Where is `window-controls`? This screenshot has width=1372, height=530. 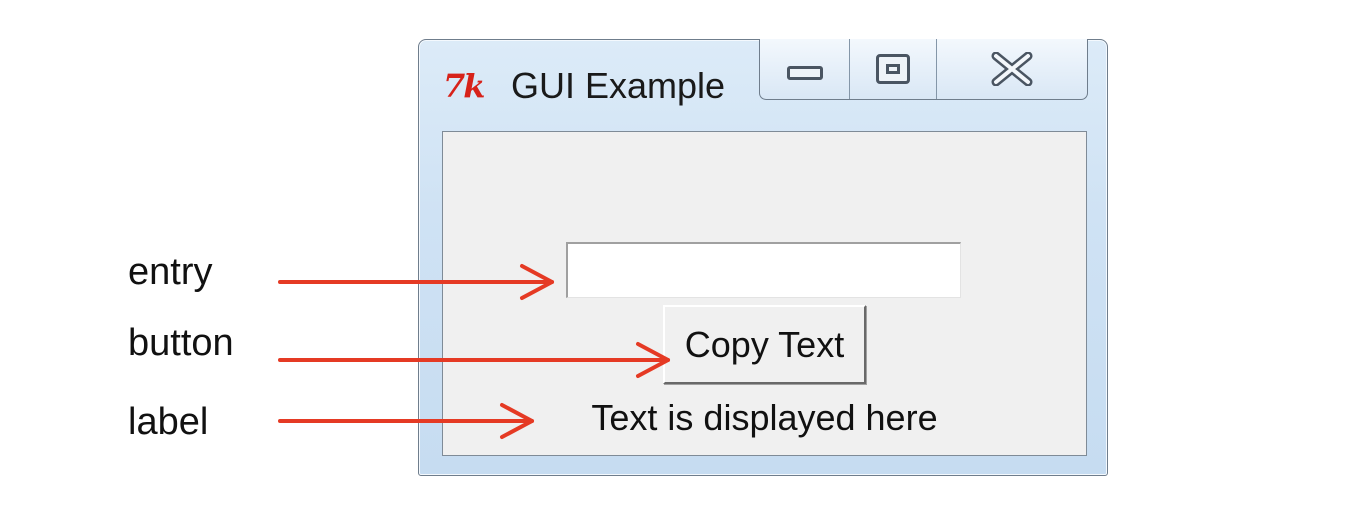
window-controls is located at coordinates (923, 69).